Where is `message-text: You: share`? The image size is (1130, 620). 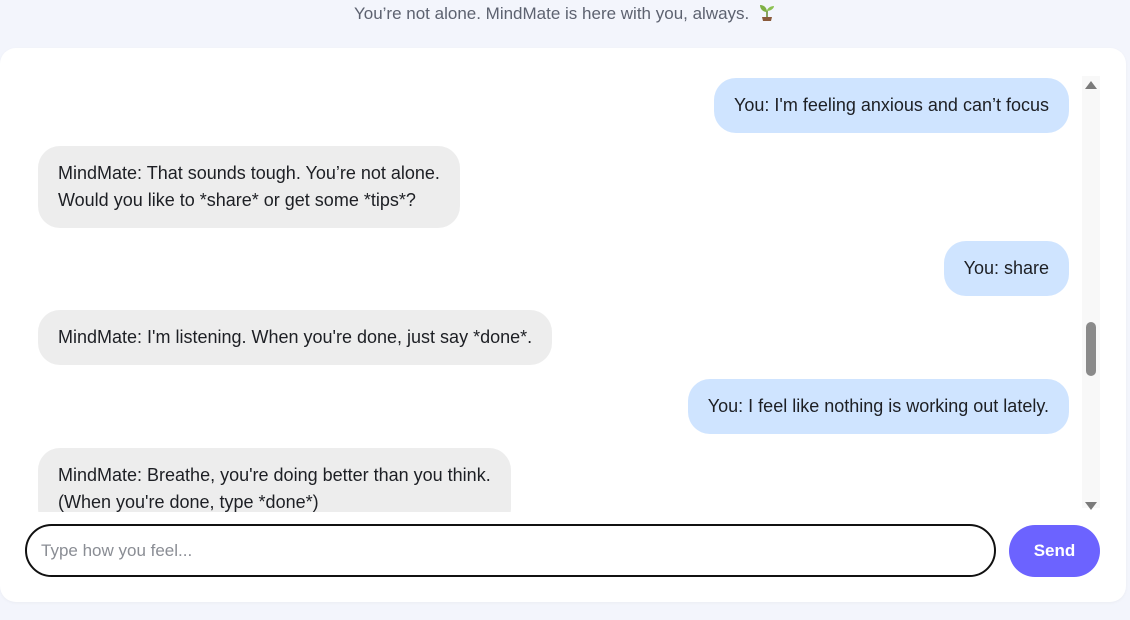
message-text: You: share is located at coordinates (1006, 268).